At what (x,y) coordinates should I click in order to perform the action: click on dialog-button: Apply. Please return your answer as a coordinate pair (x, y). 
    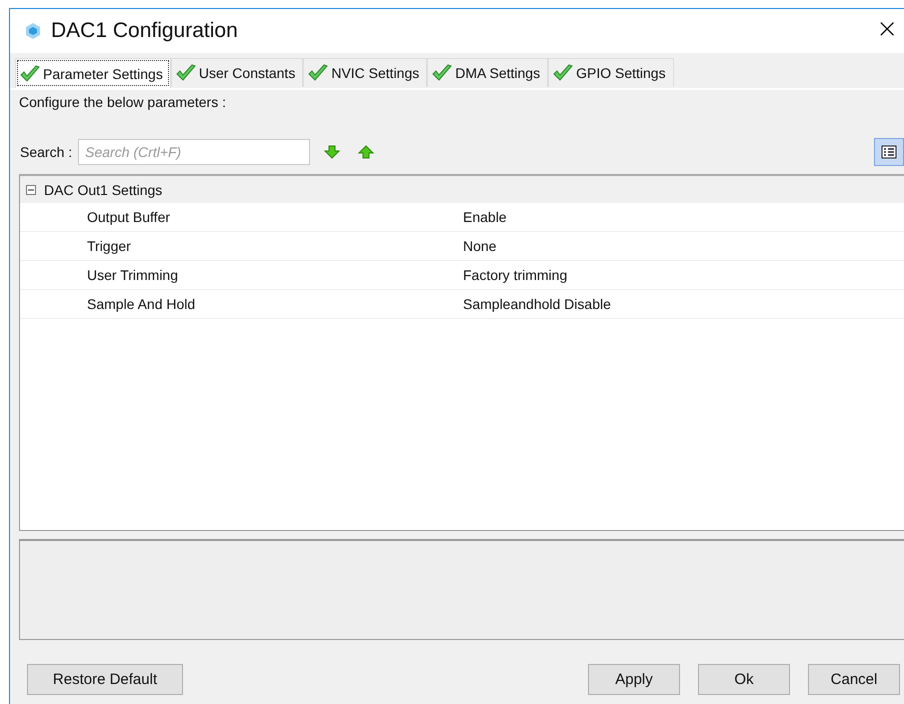
    Looking at the image, I should click on (634, 679).